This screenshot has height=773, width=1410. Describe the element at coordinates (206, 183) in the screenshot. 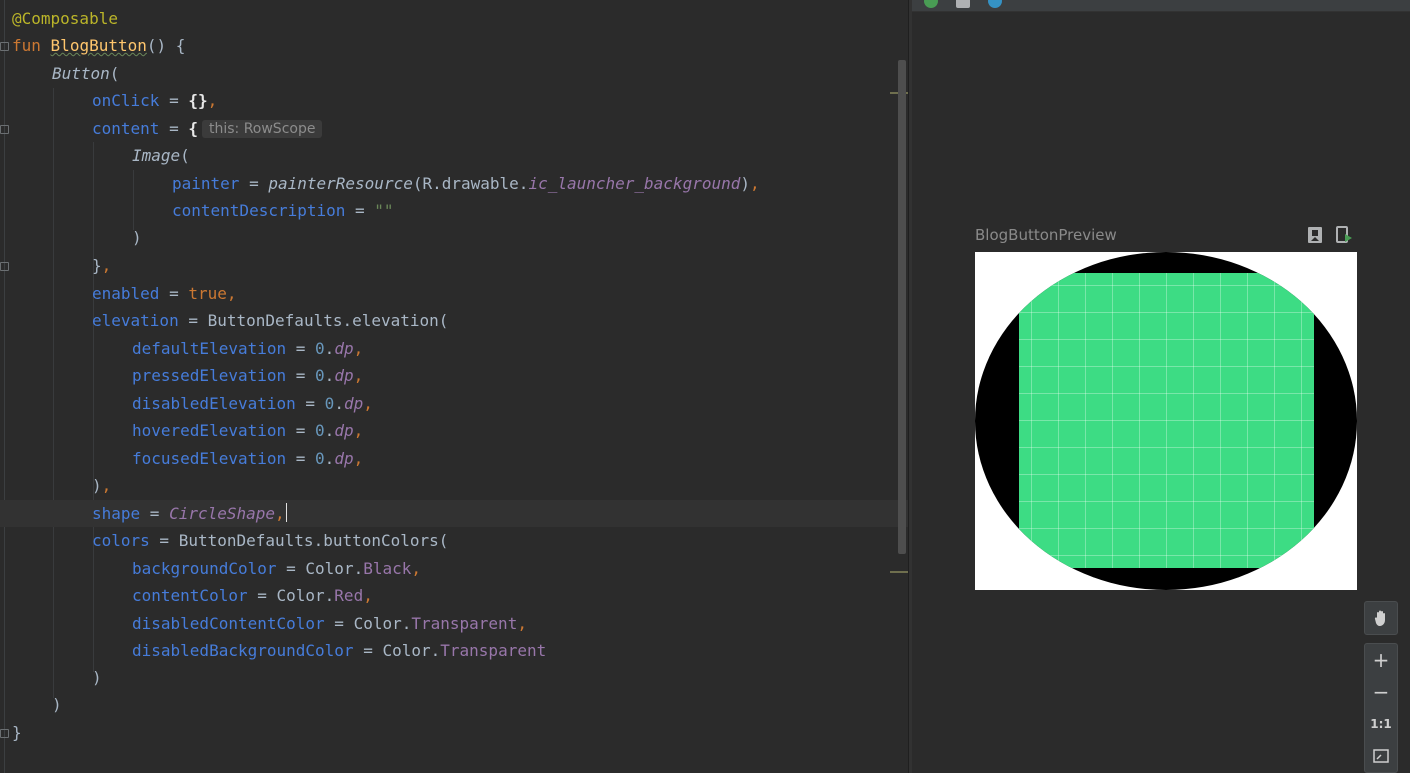

I see `painter-param: painter` at that location.